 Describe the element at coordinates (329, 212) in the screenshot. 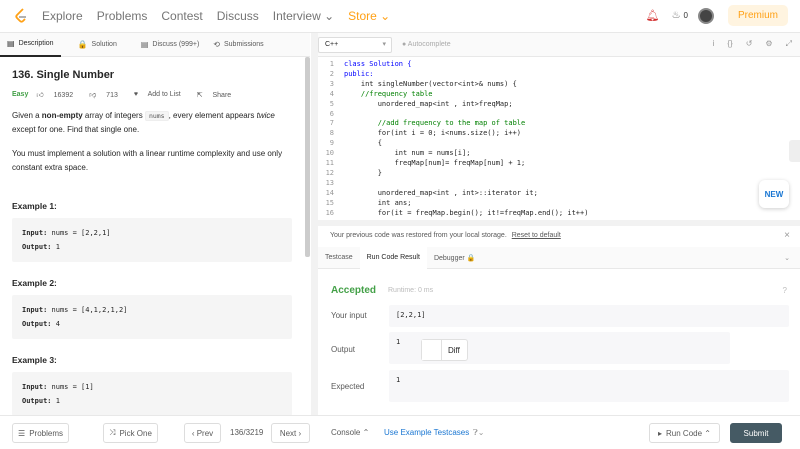

I see `line-number: 16` at that location.